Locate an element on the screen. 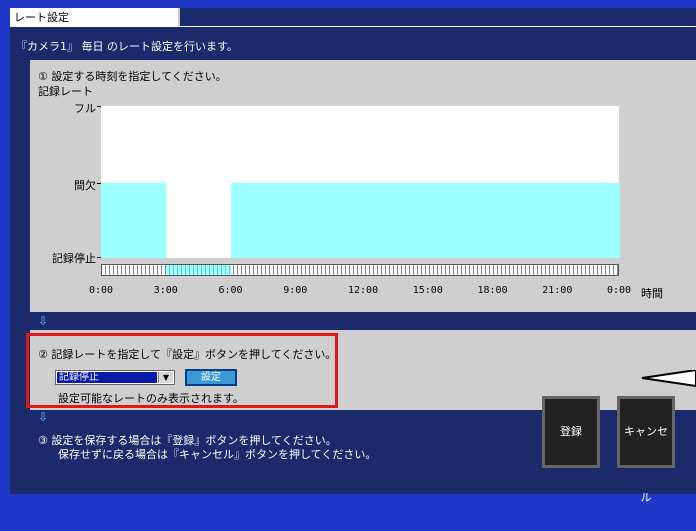  down-arrow-icon-2: ⇩ is located at coordinates (43, 417).